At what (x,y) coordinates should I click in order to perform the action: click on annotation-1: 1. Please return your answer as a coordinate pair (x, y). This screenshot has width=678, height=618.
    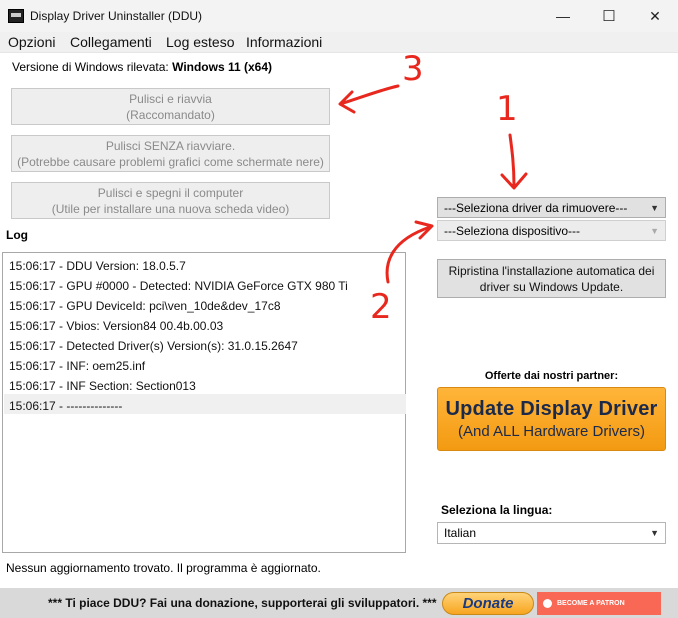
    Looking at the image, I should click on (507, 109).